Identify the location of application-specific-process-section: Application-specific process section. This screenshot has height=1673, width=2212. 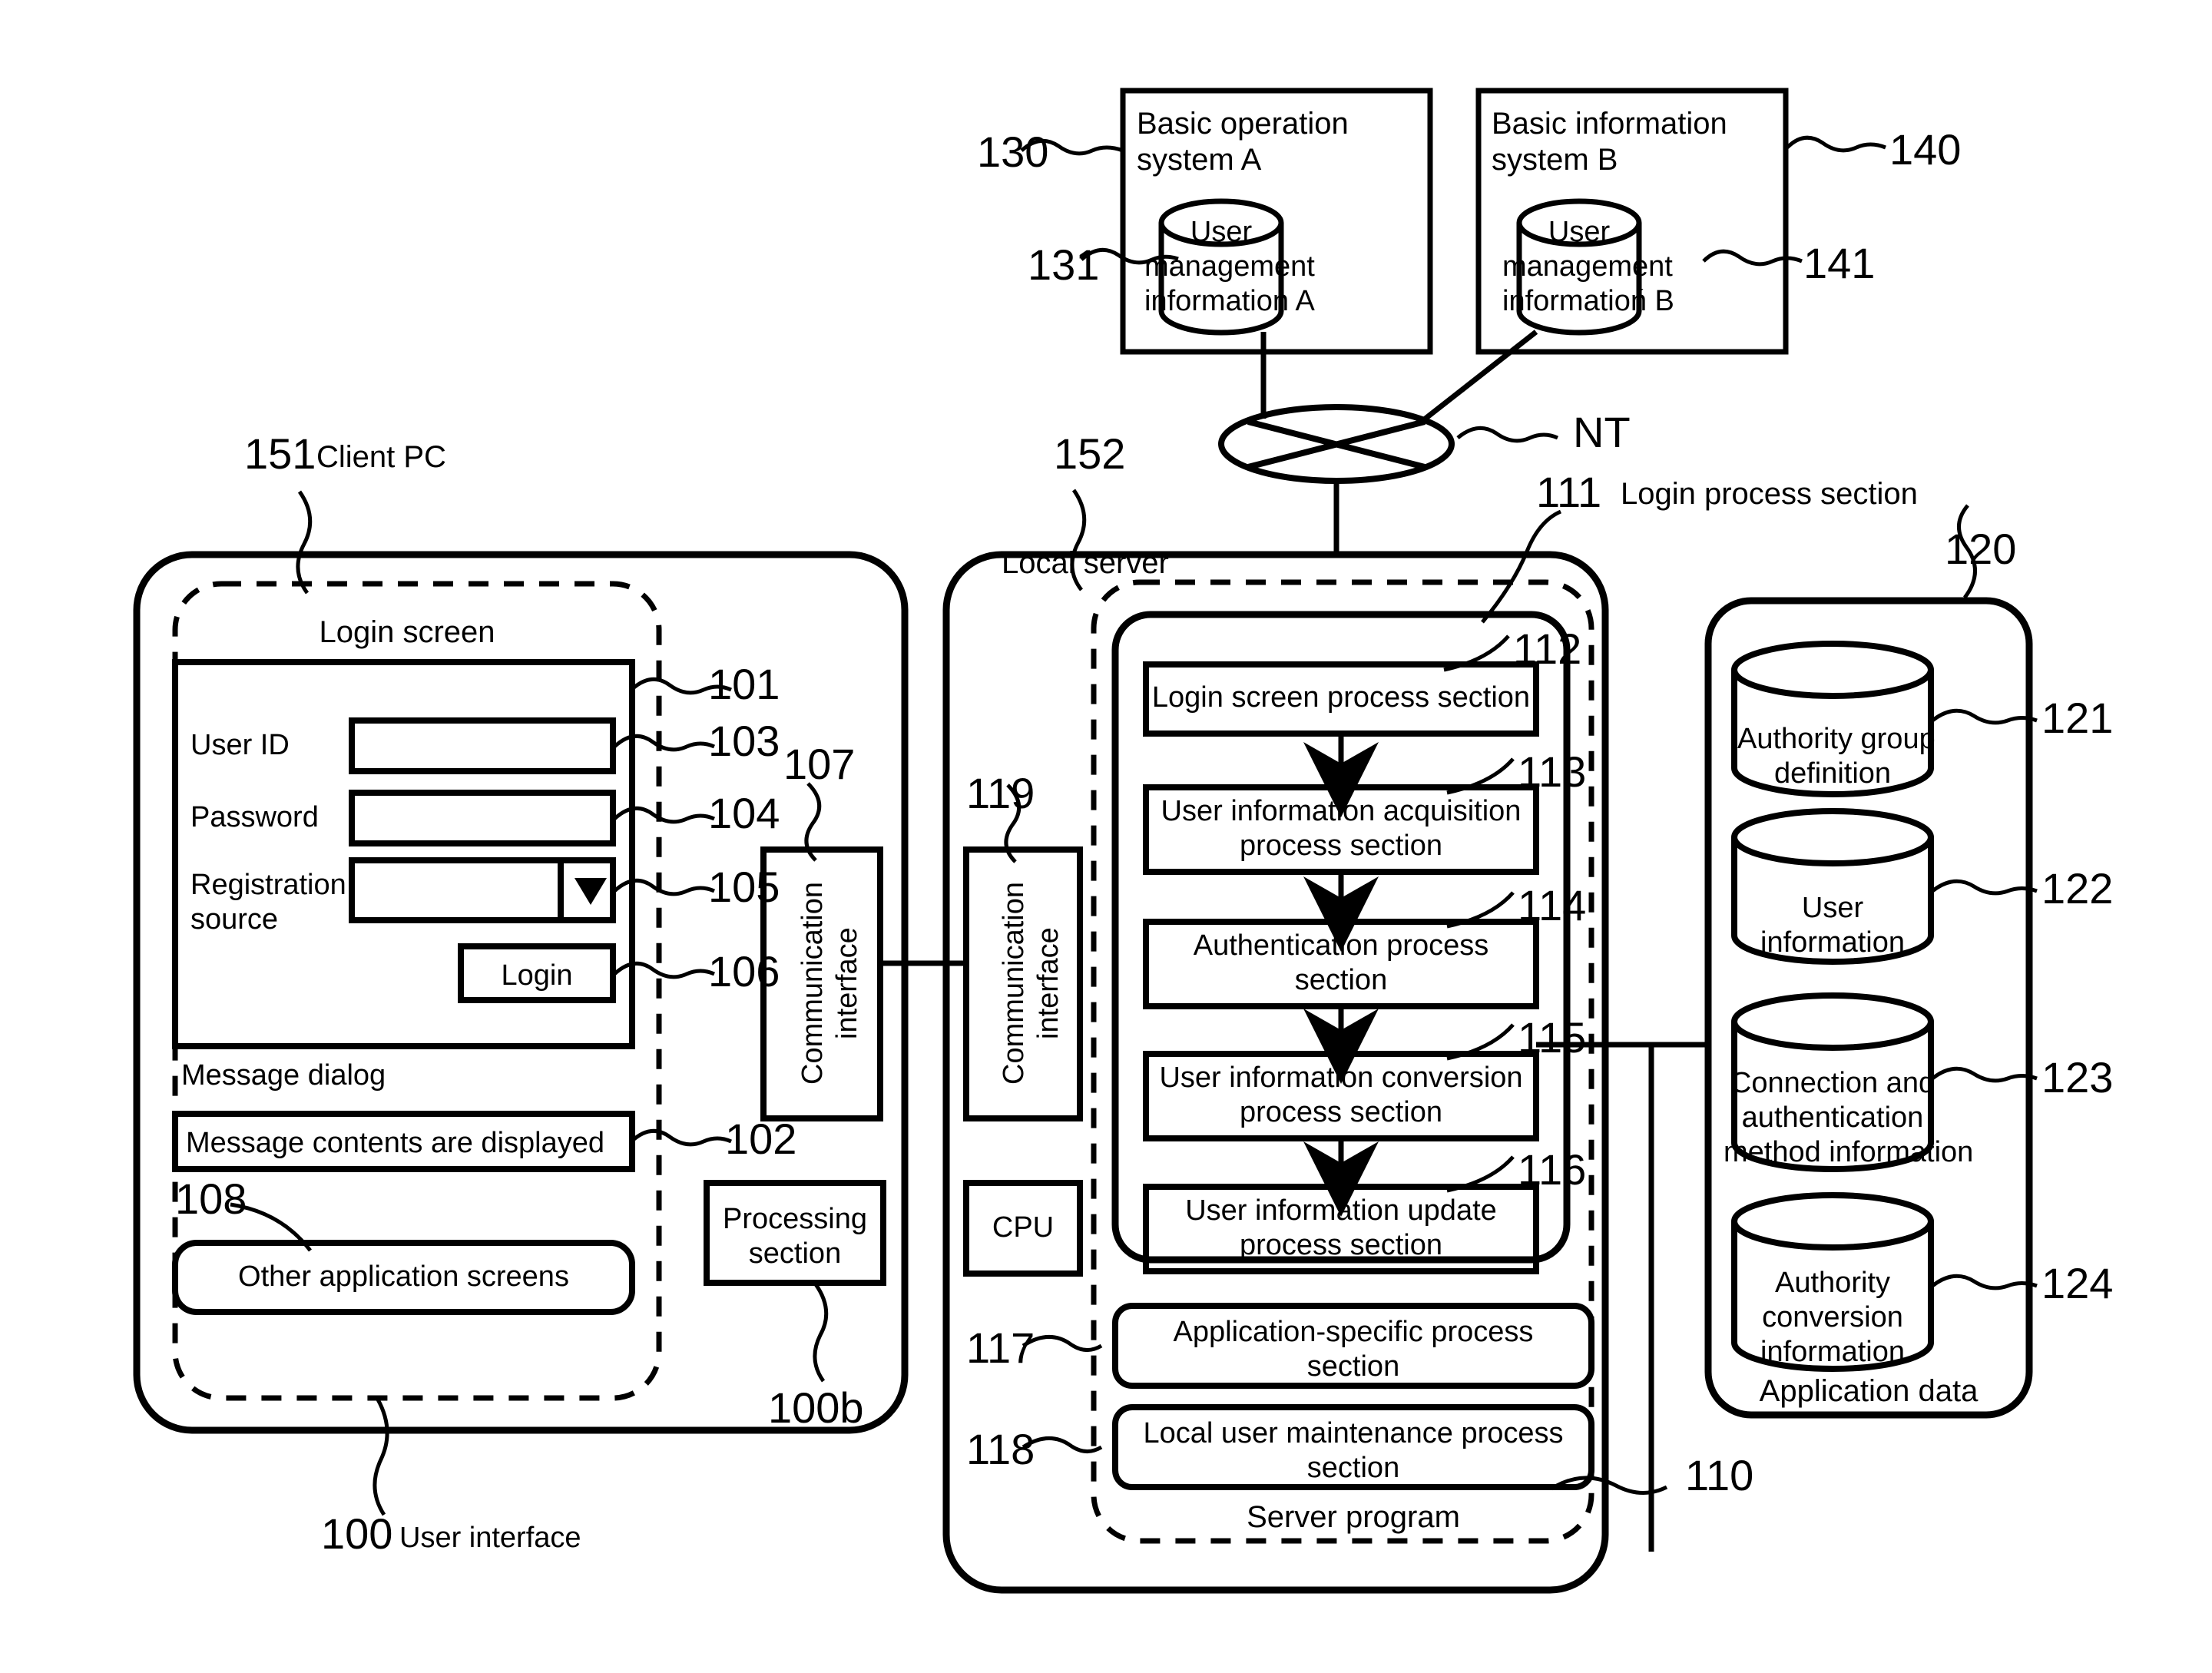
(1353, 1349).